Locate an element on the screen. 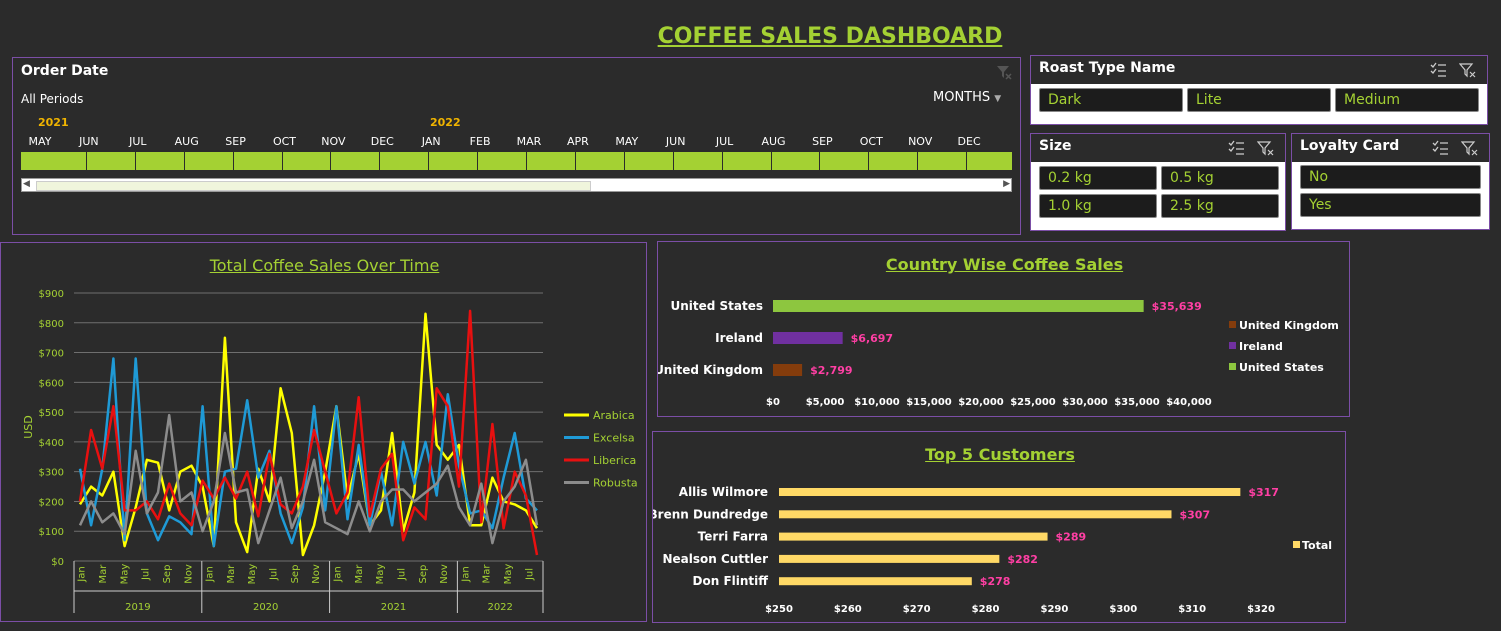 The image size is (1501, 631). slicer-item-0-5kg: 0.5 kg is located at coordinates (1220, 178).